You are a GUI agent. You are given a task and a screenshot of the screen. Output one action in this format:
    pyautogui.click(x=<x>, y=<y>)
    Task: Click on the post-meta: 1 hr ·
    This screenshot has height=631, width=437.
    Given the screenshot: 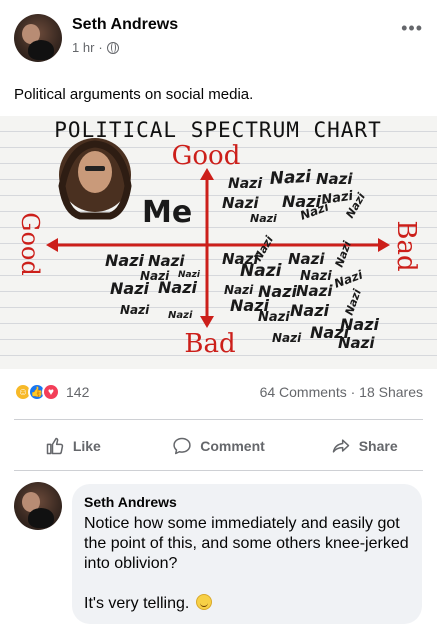 What is the action you would take?
    pyautogui.click(x=95, y=47)
    